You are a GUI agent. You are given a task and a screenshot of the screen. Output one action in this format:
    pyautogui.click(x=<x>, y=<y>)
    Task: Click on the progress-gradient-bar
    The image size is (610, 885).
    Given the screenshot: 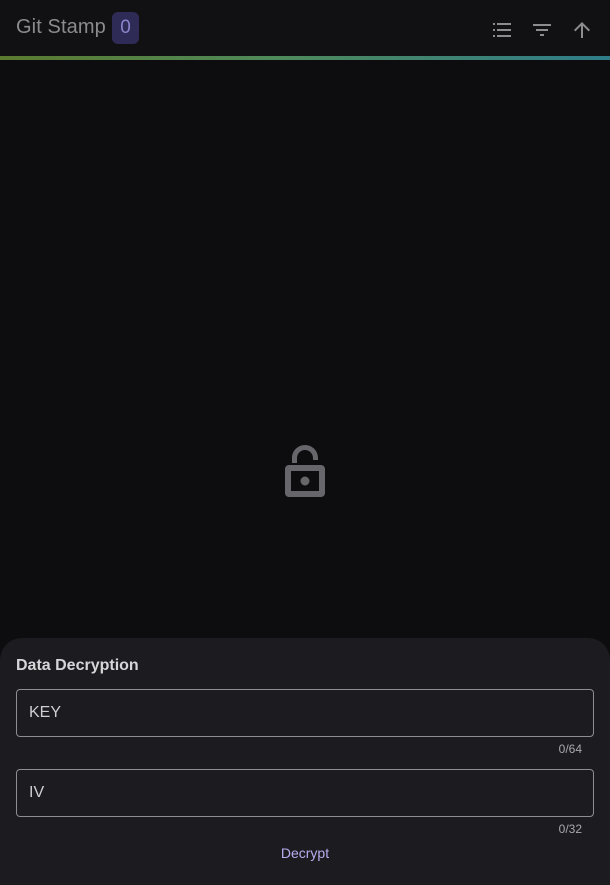 What is the action you would take?
    pyautogui.click(x=305, y=58)
    